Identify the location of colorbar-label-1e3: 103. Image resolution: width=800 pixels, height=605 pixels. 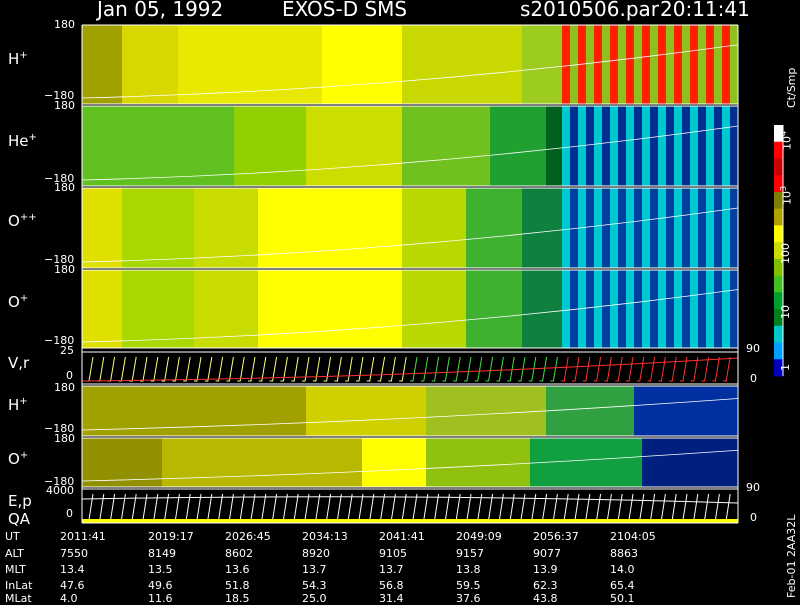
(786, 195).